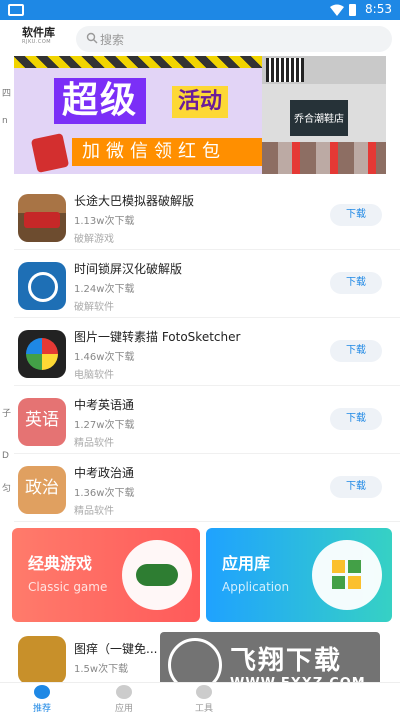 Image resolution: width=400 pixels, height=716 pixels. Describe the element at coordinates (60, 563) in the screenshot. I see `card-title: 经典游戏` at that location.